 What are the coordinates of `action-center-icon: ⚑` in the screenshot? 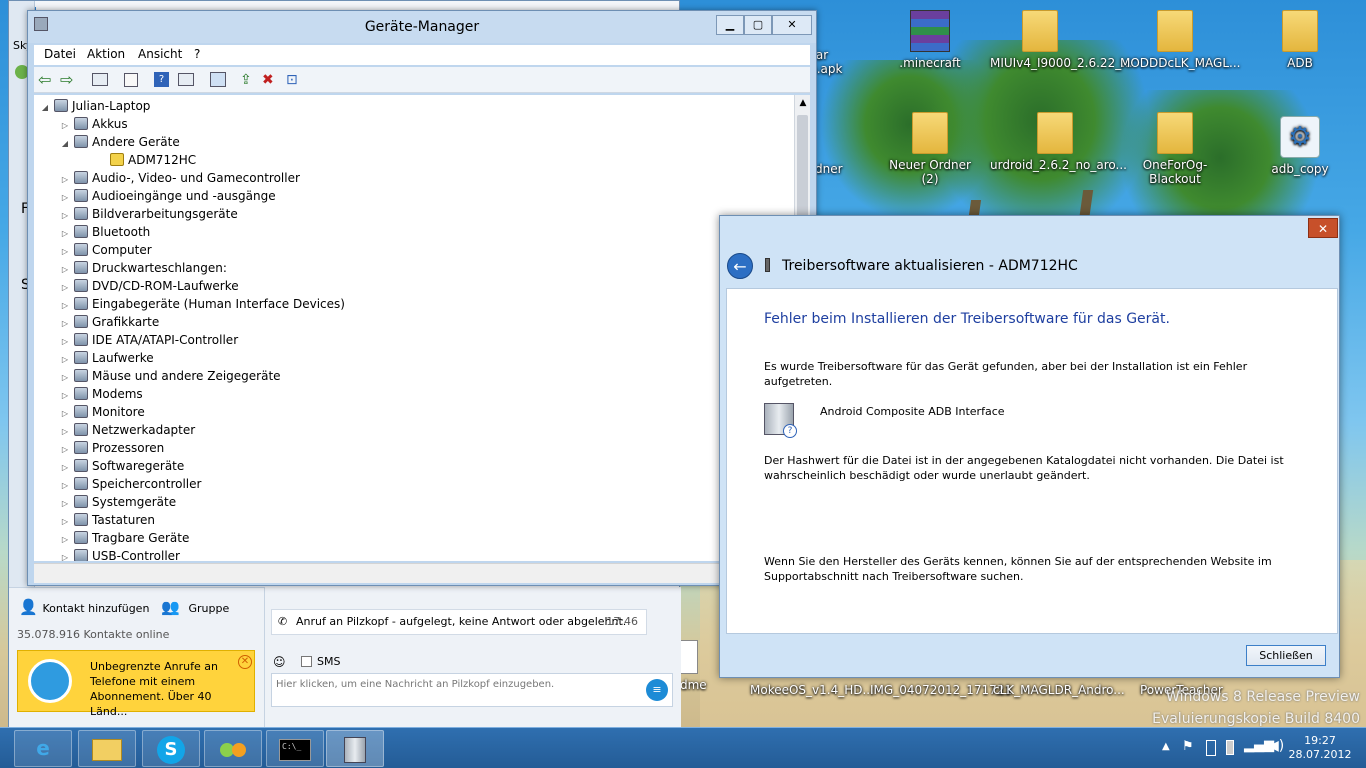 It's located at (1188, 746).